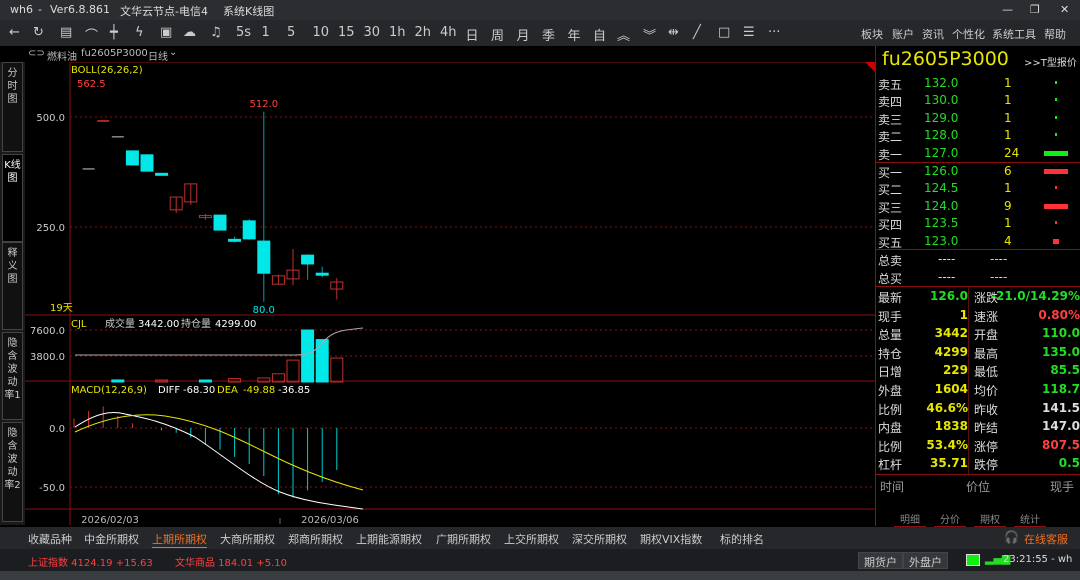  What do you see at coordinates (531, 539) in the screenshot?
I see `exchange-tab-7: 上交所期权` at bounding box center [531, 539].